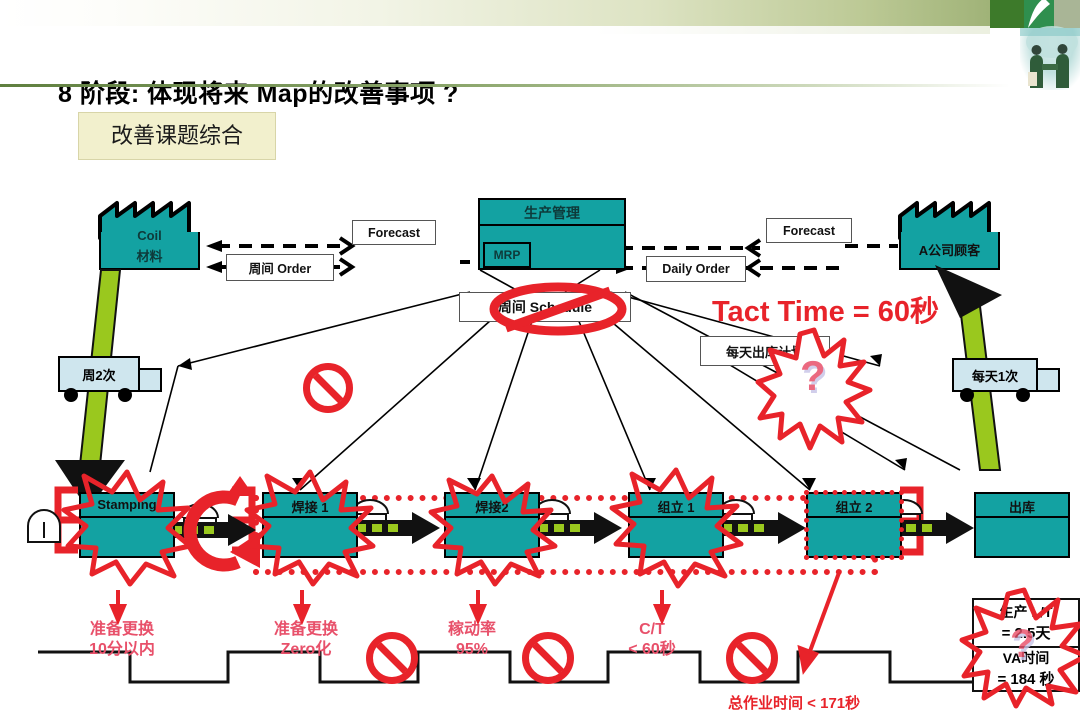  What do you see at coordinates (492, 507) in the screenshot?
I see `process-label-welding-2: 焊接2` at bounding box center [492, 507].